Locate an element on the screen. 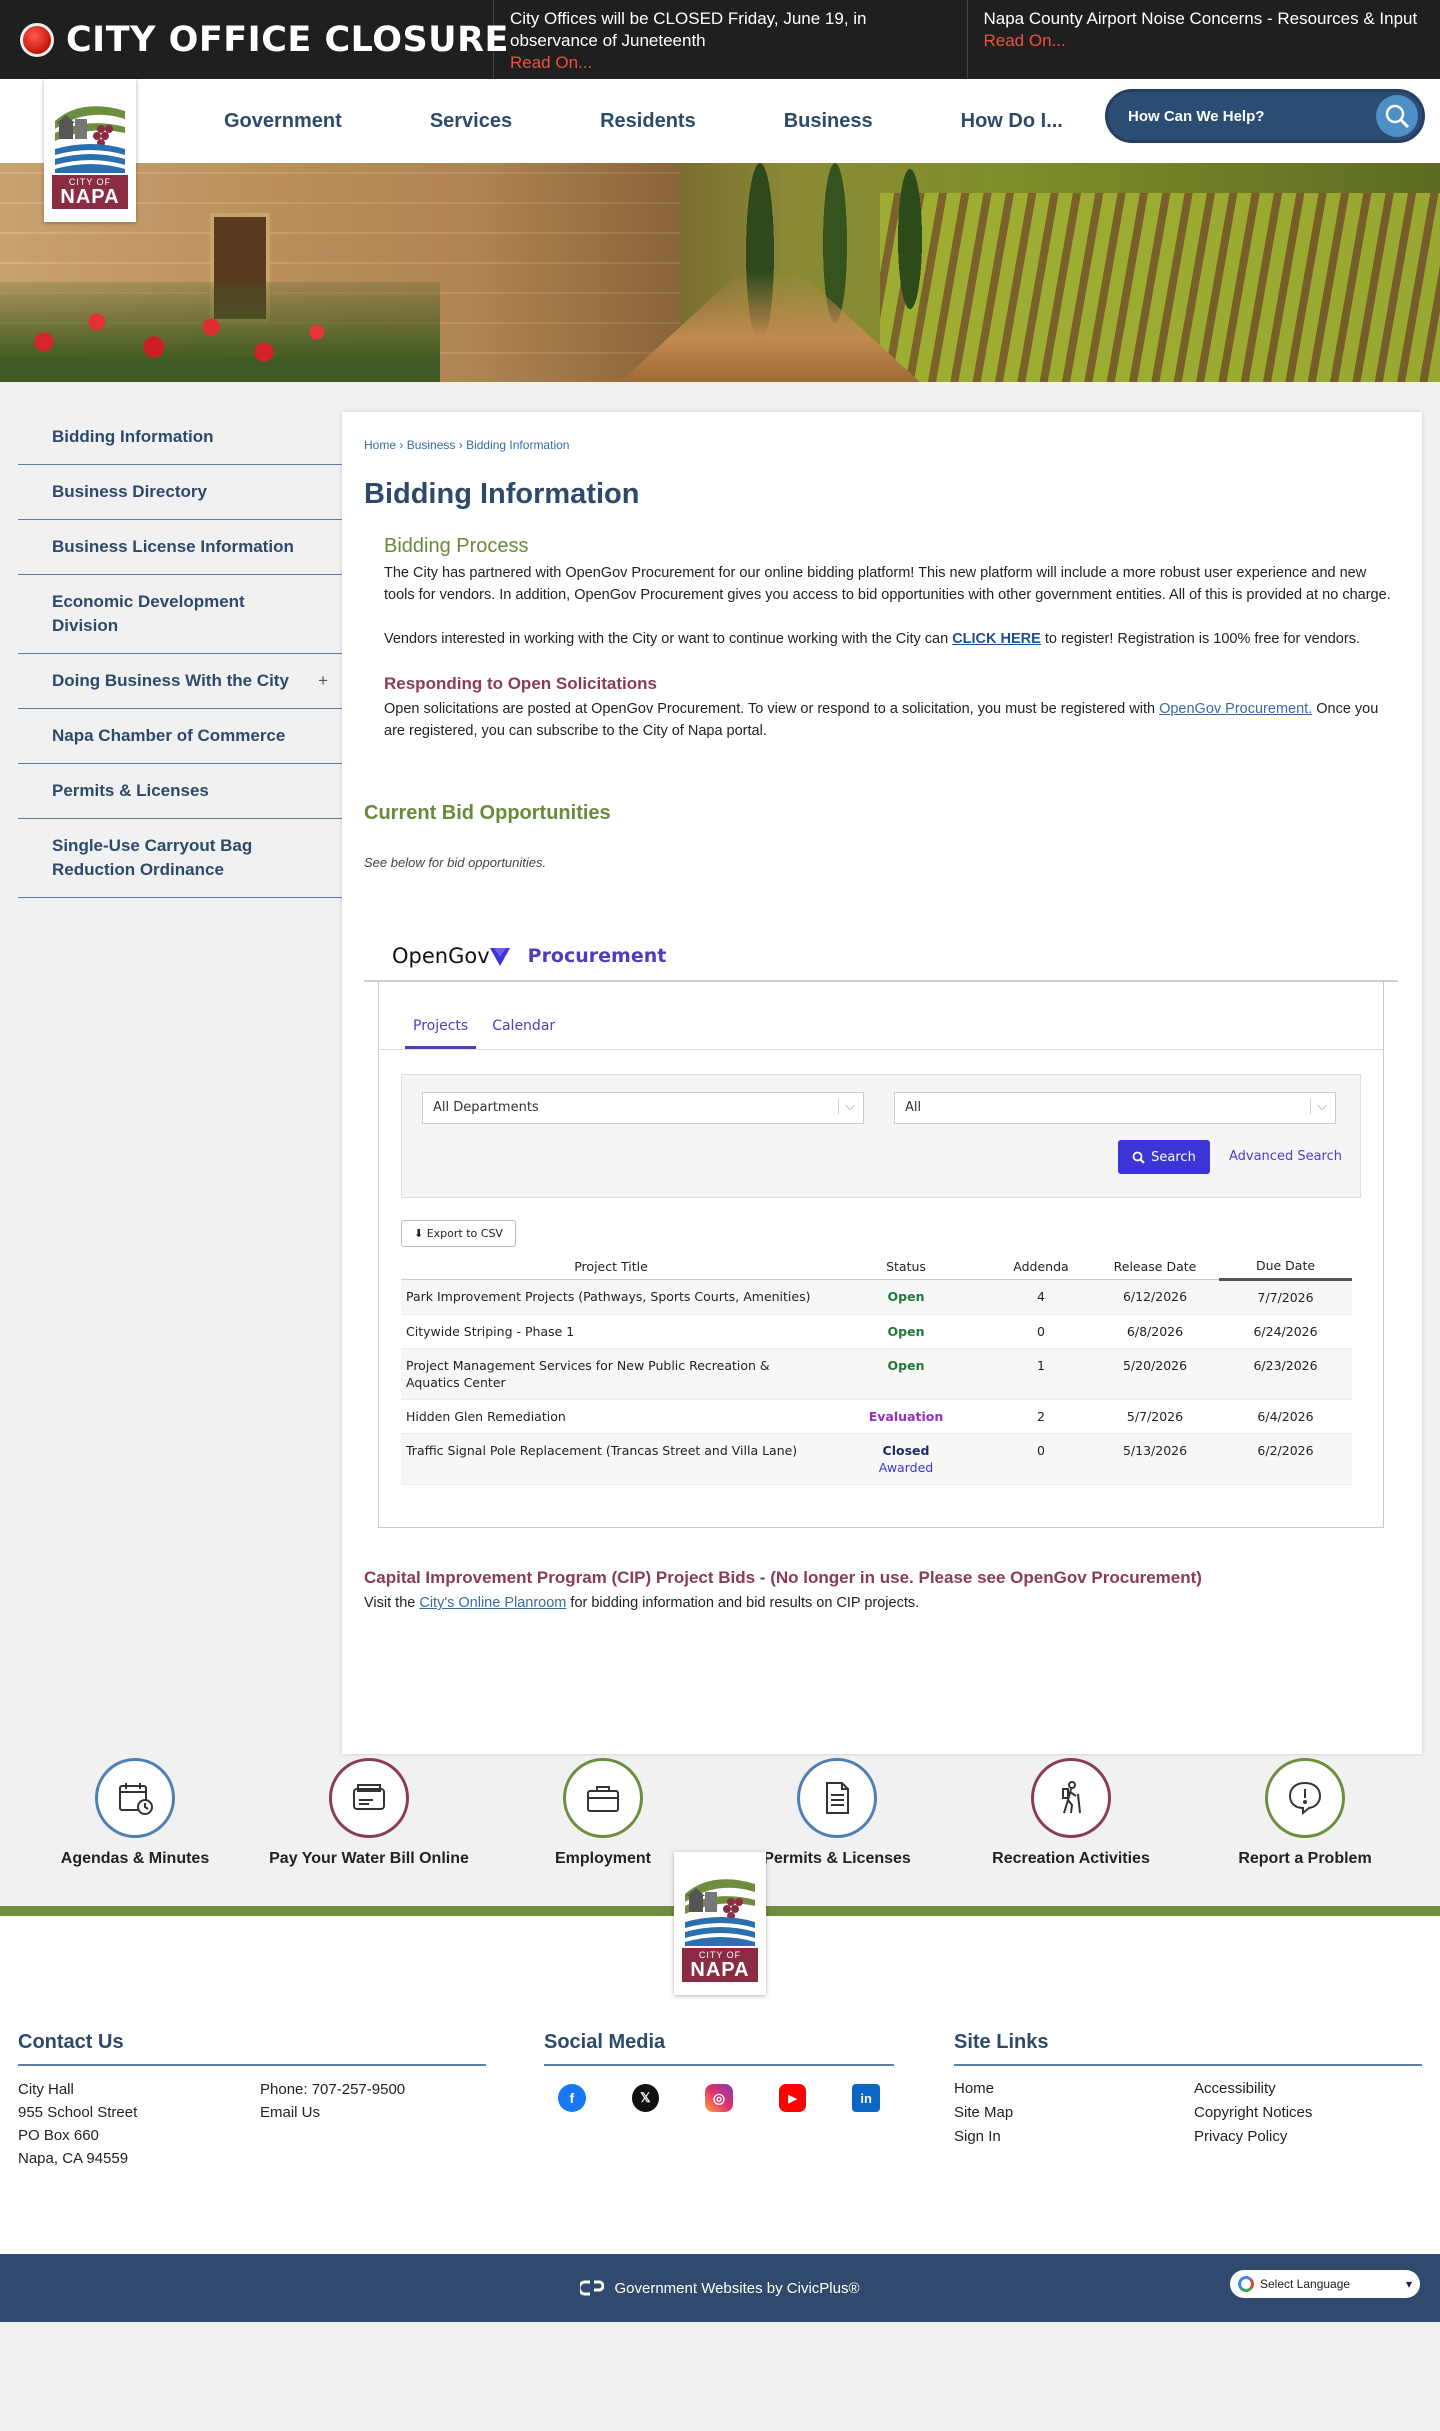  nav-business: Business is located at coordinates (828, 121).